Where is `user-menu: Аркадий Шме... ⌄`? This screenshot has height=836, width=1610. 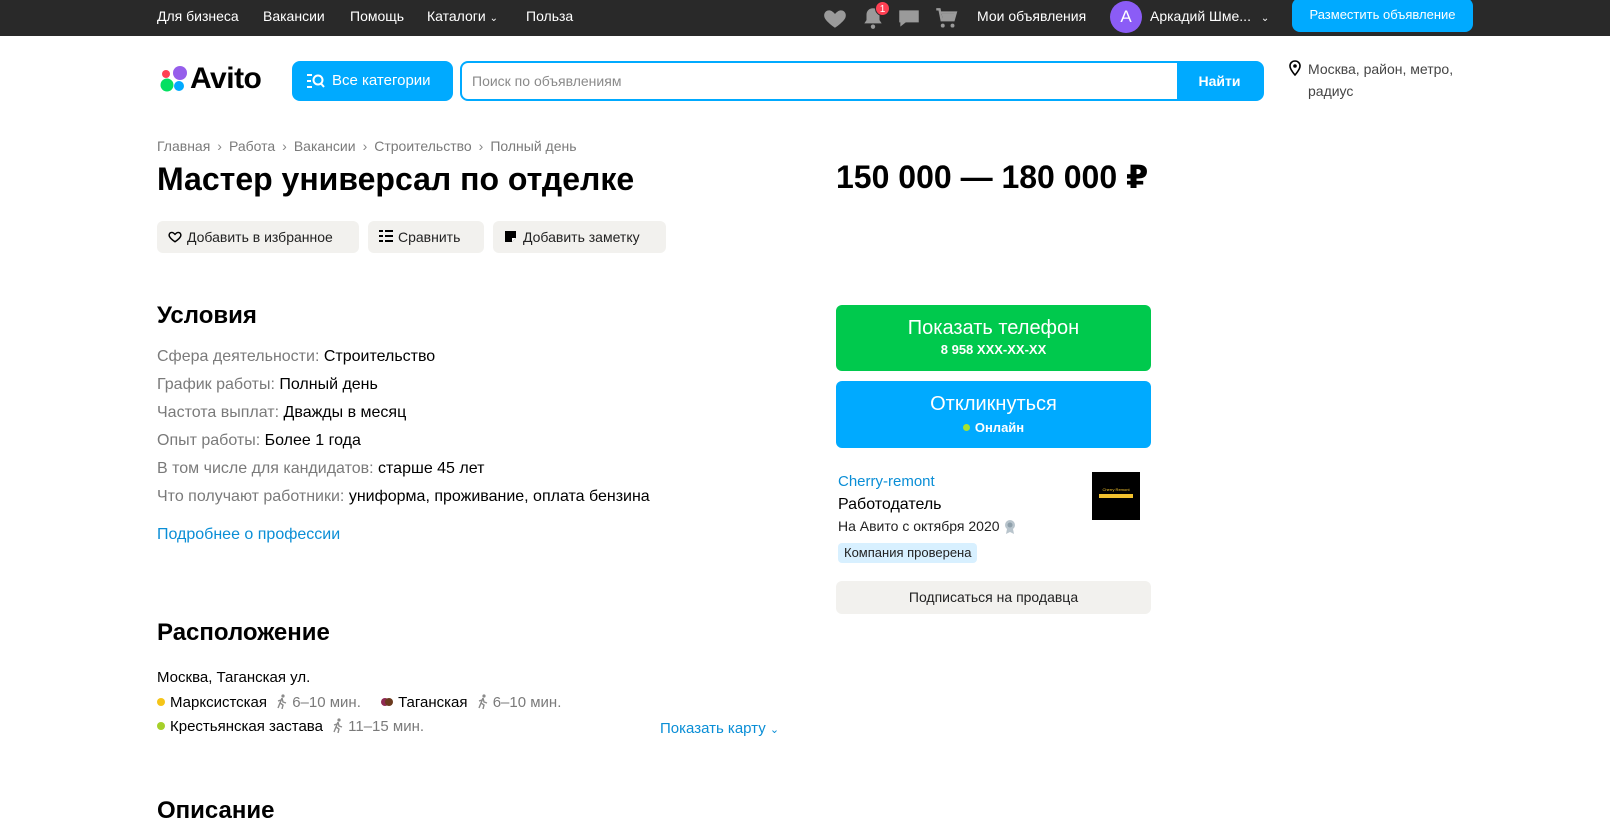 user-menu: Аркадий Шме... ⌄ is located at coordinates (1209, 17).